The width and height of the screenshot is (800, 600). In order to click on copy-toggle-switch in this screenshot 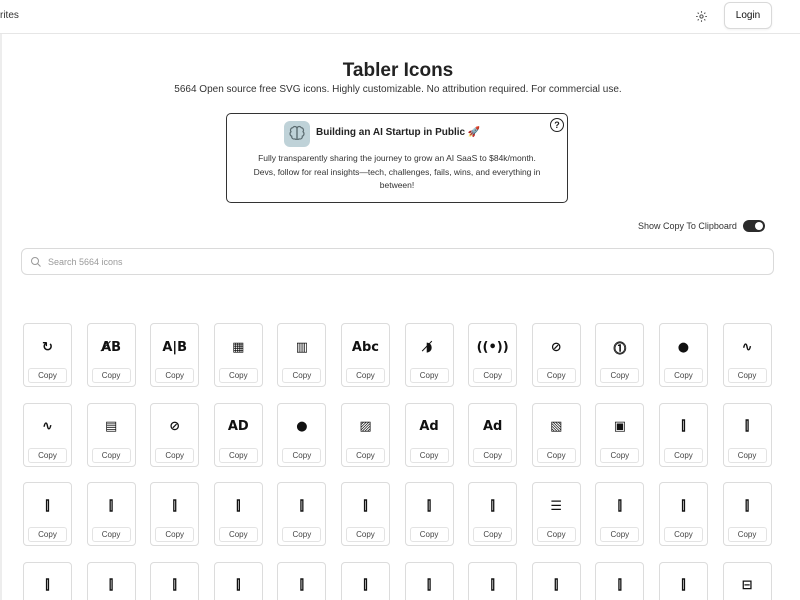, I will do `click(753, 226)`.